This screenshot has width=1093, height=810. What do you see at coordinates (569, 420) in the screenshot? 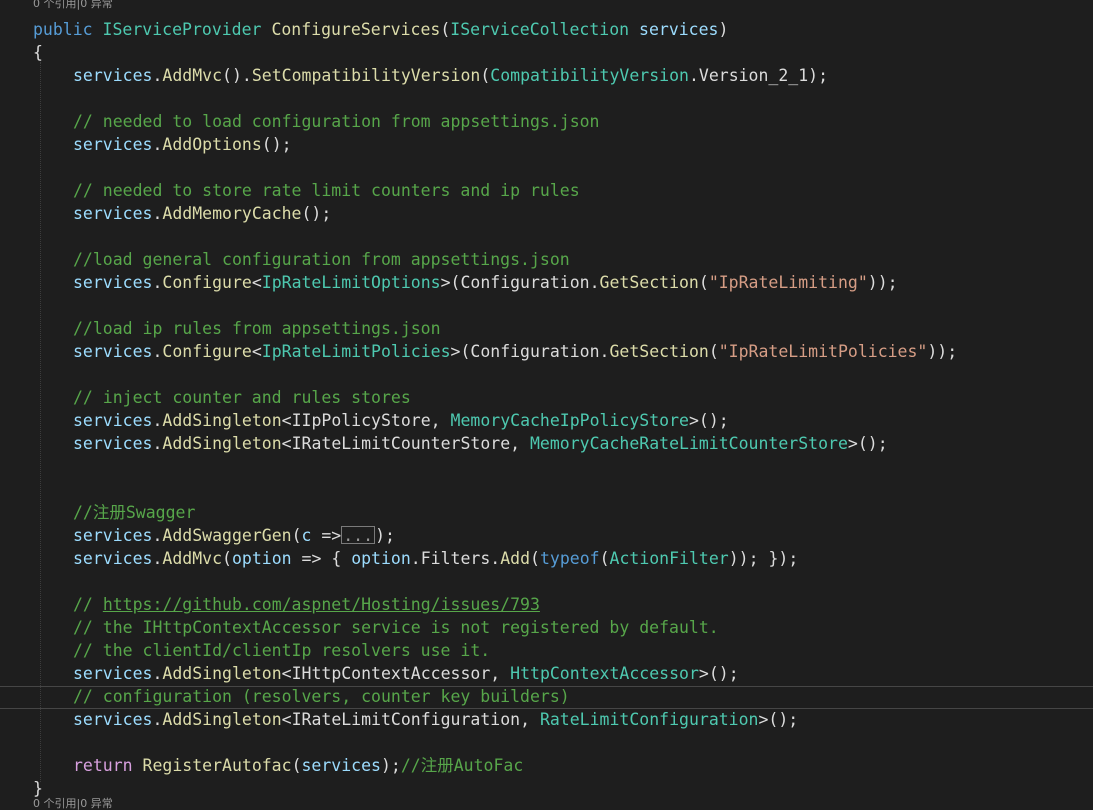
I see `type-memory-cache-ip-policy-store: MemoryCacheIpPolicyStore` at bounding box center [569, 420].